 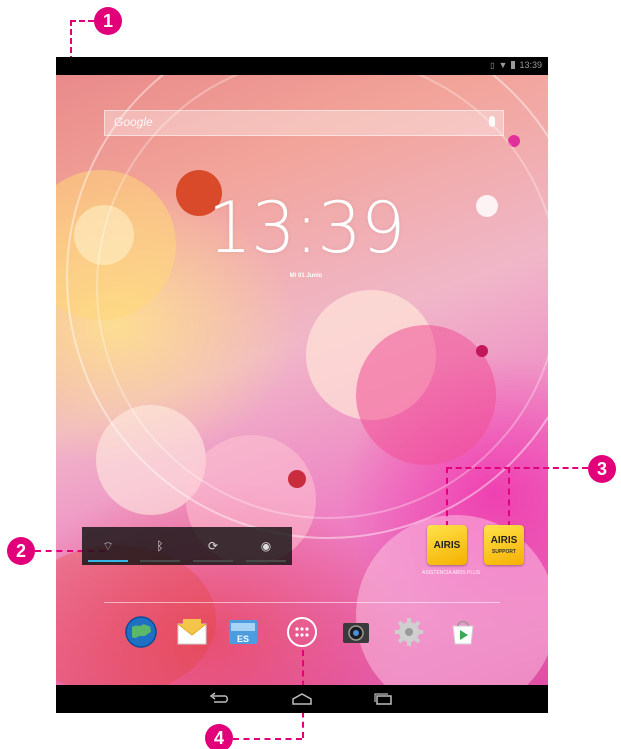 I want to click on camera-icon, so click(x=356, y=632).